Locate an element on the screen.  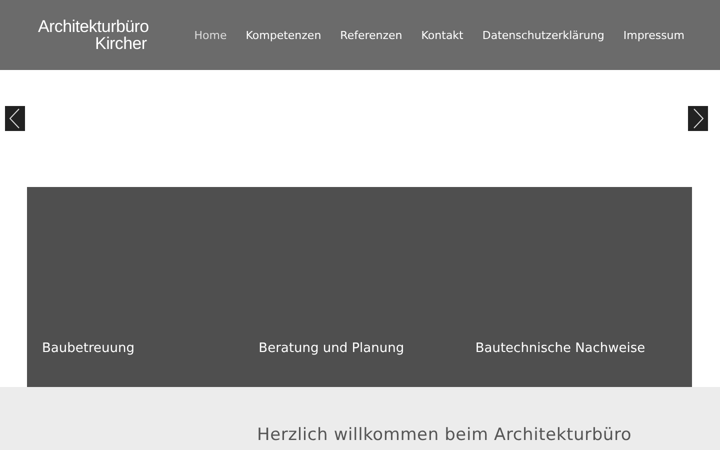
logo-text: Kircher is located at coordinates (121, 43).